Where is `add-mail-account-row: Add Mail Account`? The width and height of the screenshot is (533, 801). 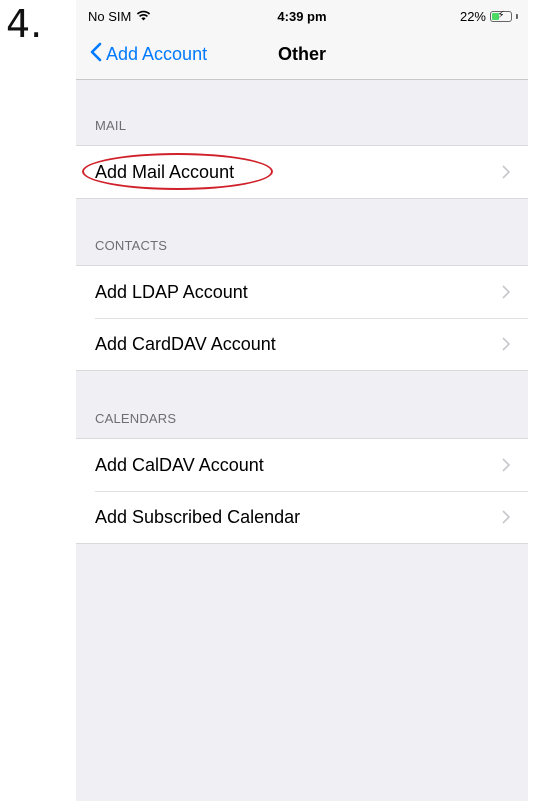 add-mail-account-row: Add Mail Account is located at coordinates (302, 172).